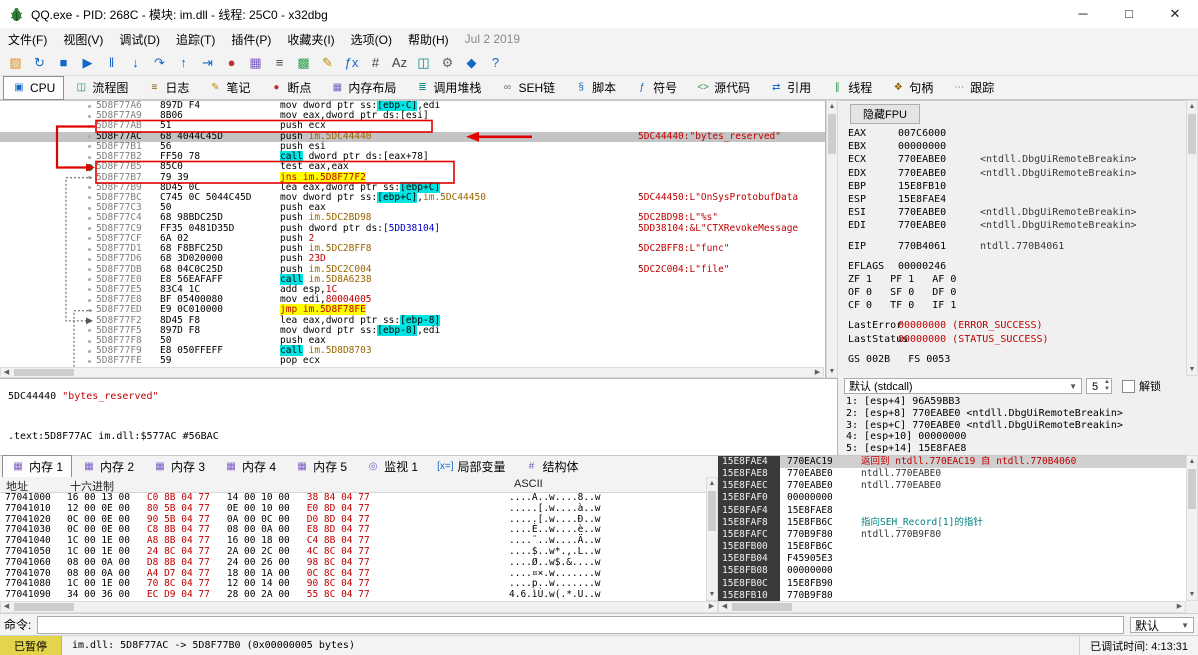 This screenshot has height=655, width=1198. Describe the element at coordinates (1012, 225) in the screenshot. I see `register-row-edi: EDI 770EABE0 <ntdll.DbgUiRemoteBreakin>` at that location.